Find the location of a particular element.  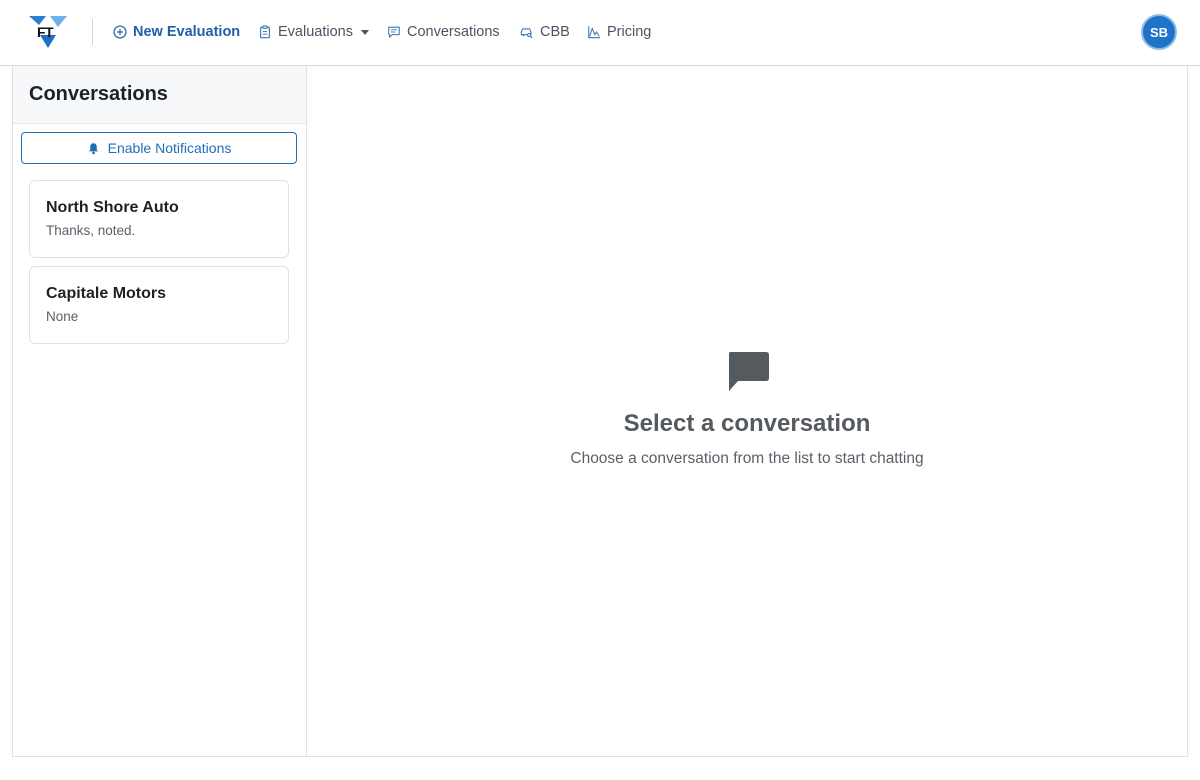

conversation-name: Capitale Motors is located at coordinates (106, 293).